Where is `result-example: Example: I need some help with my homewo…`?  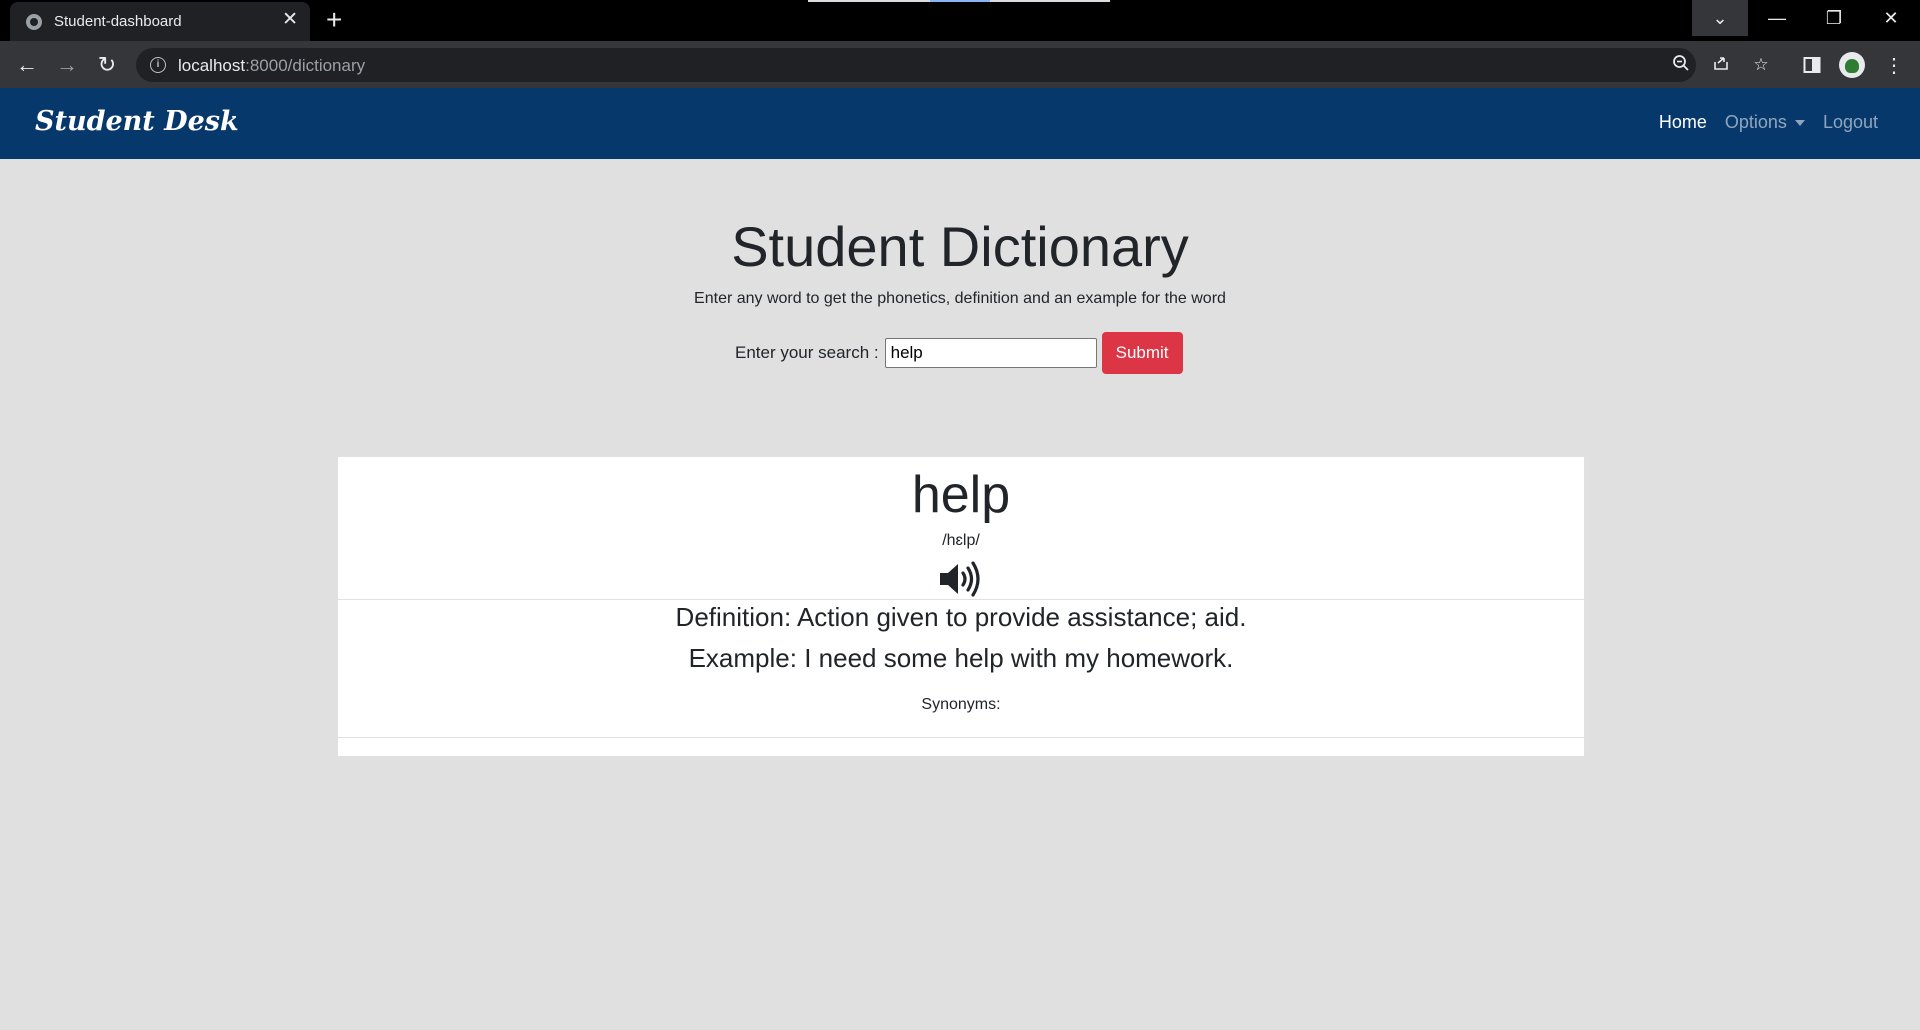
result-example: Example: I need some help with my homewo… is located at coordinates (961, 658).